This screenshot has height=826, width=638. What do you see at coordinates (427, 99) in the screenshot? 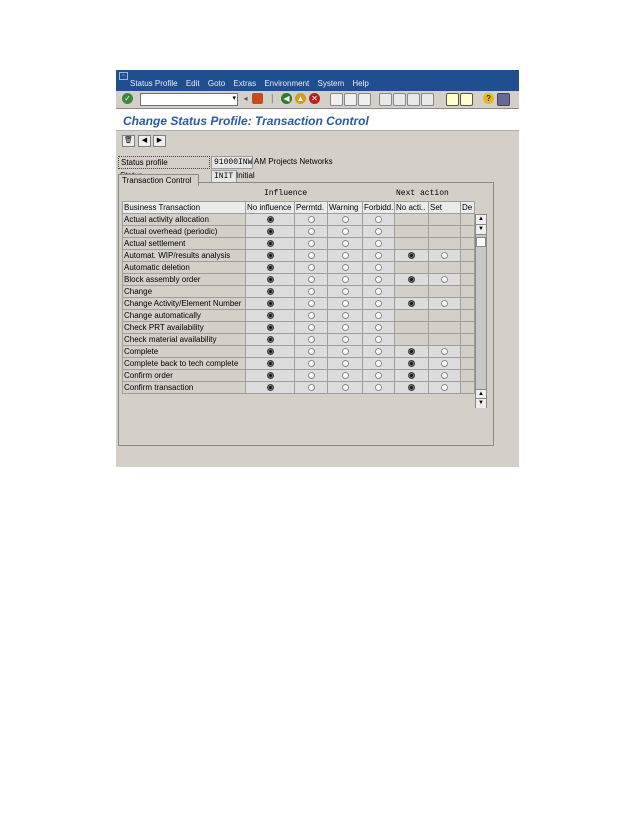
I see `last-page-icon` at bounding box center [427, 99].